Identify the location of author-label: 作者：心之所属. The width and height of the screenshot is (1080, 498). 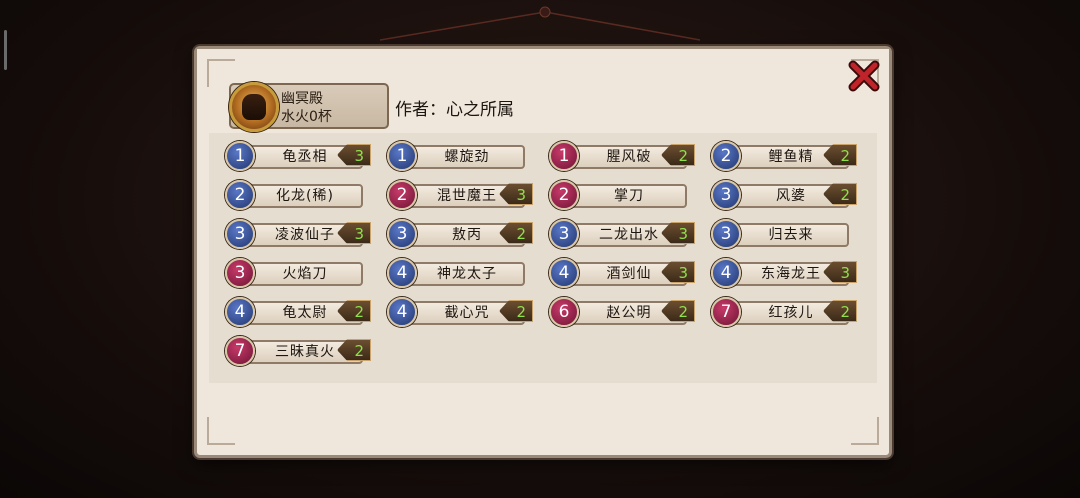
(454, 110).